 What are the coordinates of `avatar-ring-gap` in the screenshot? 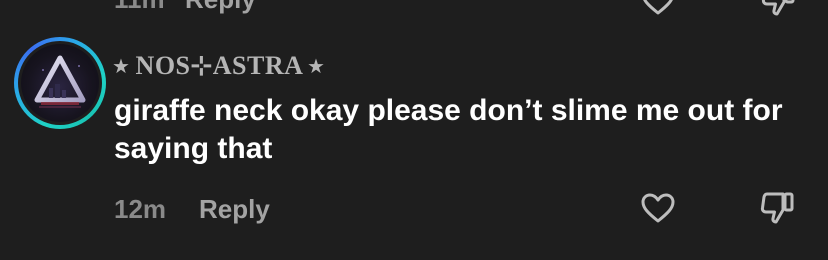 It's located at (60, 83).